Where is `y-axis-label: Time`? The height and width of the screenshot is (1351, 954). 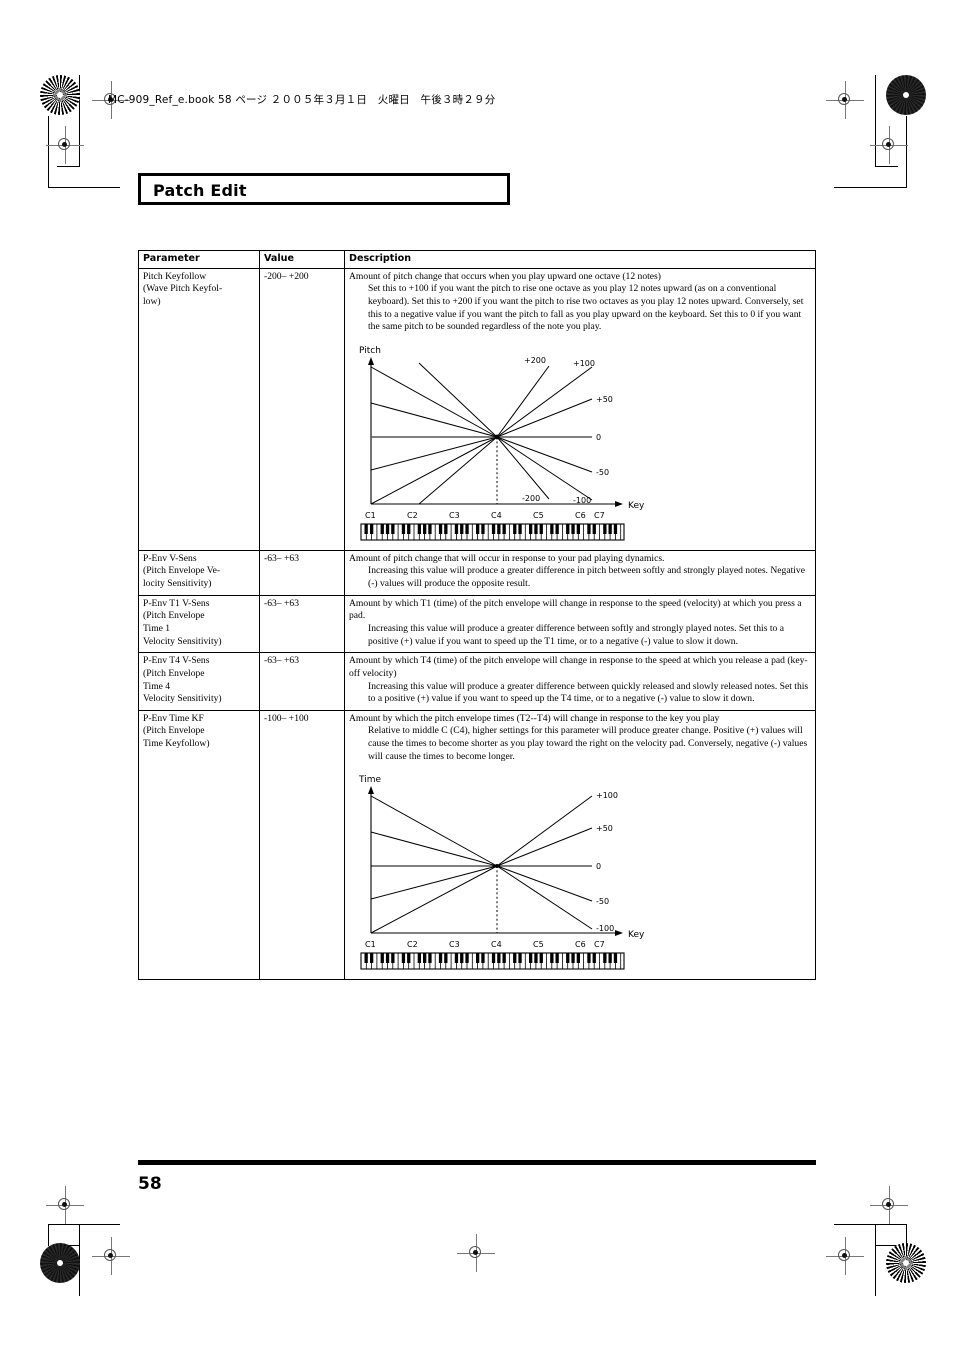
y-axis-label: Time is located at coordinates (369, 780).